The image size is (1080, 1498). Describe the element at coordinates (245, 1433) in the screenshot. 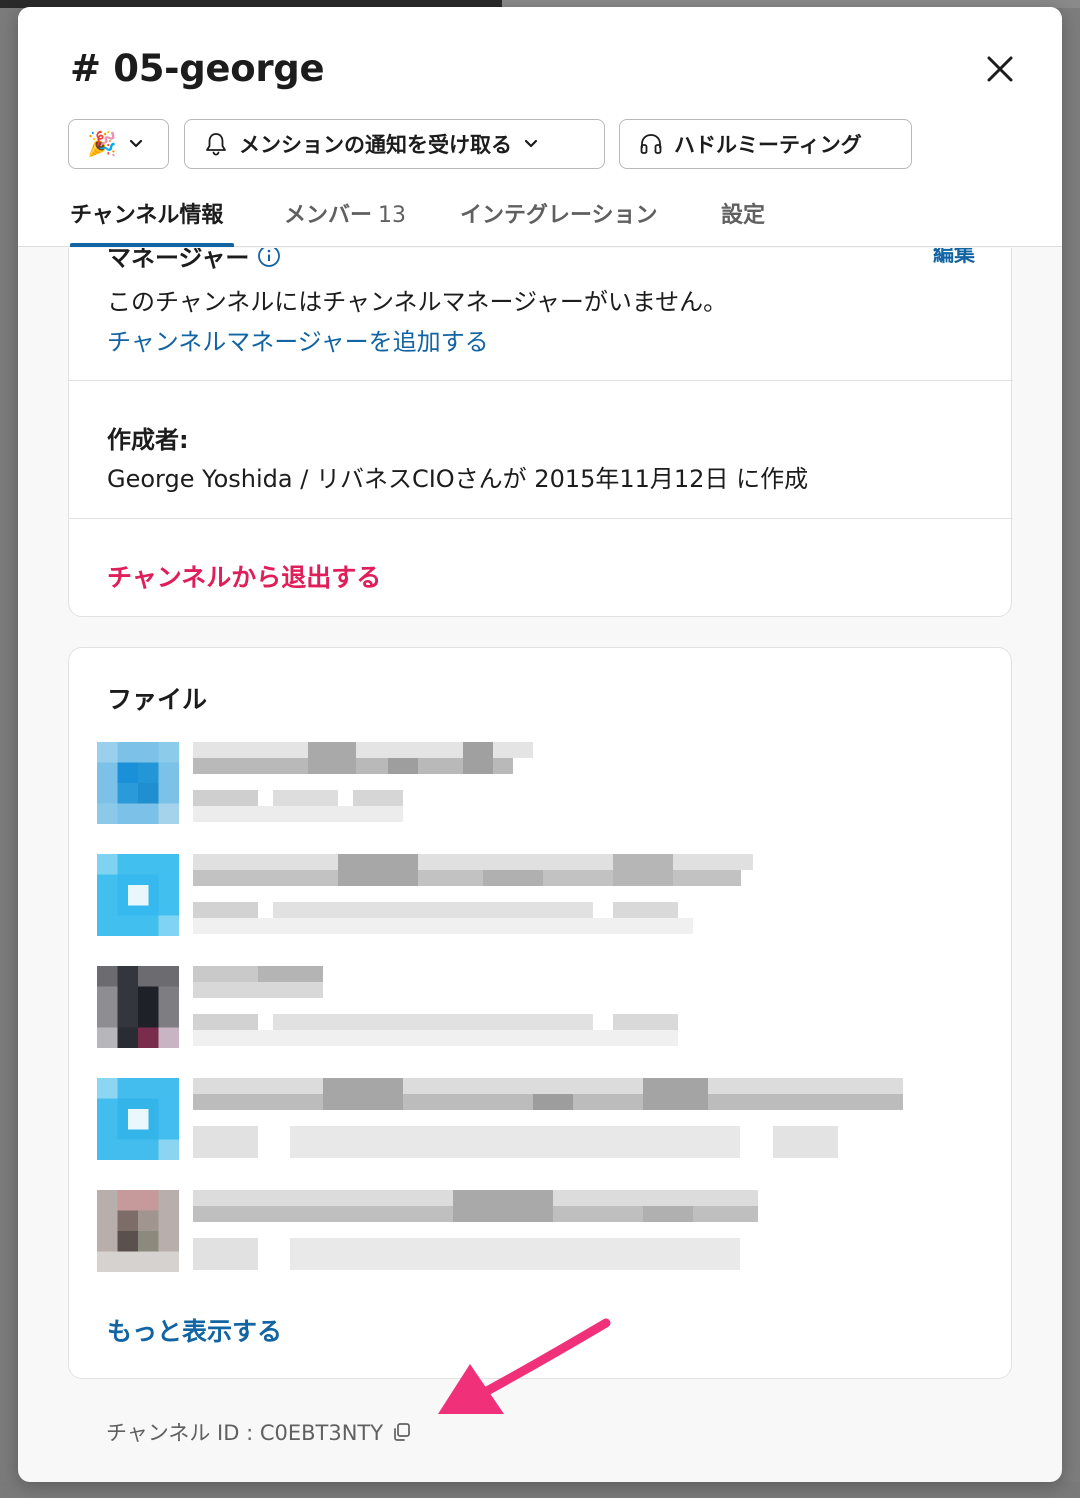

I see `channel-id-text: チャンネル ID : C0EBT3NTY` at that location.